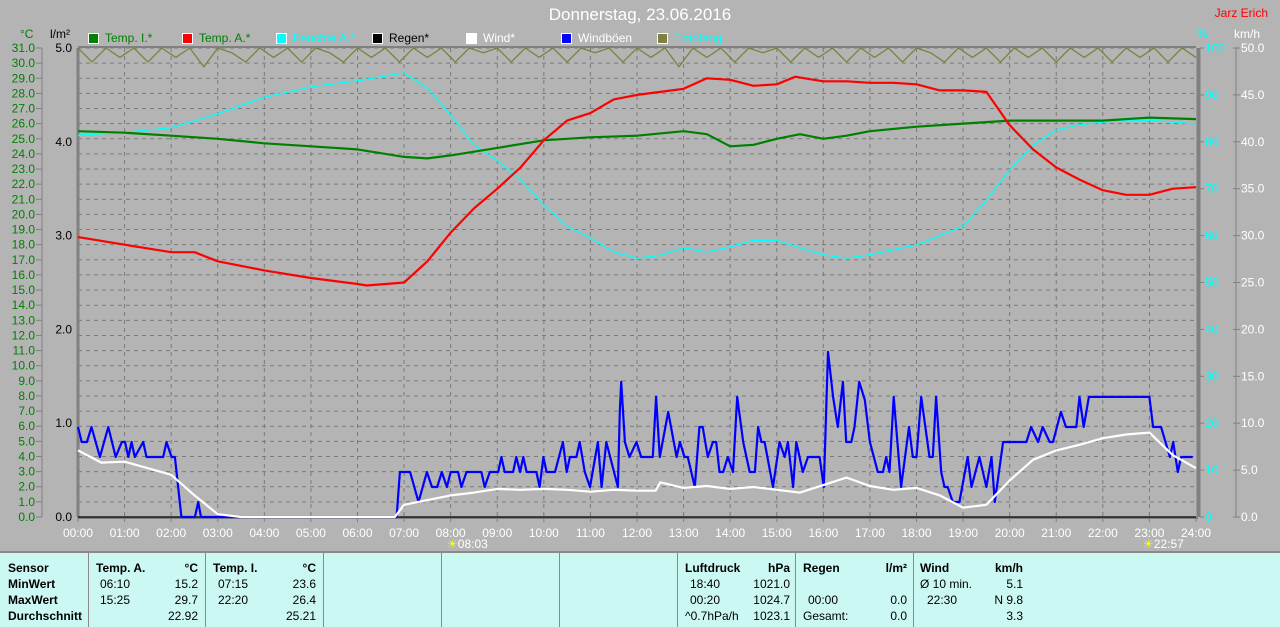 The width and height of the screenshot is (1280, 627). What do you see at coordinates (233, 600) in the screenshot?
I see `temp-i-max-time: 22:20` at bounding box center [233, 600].